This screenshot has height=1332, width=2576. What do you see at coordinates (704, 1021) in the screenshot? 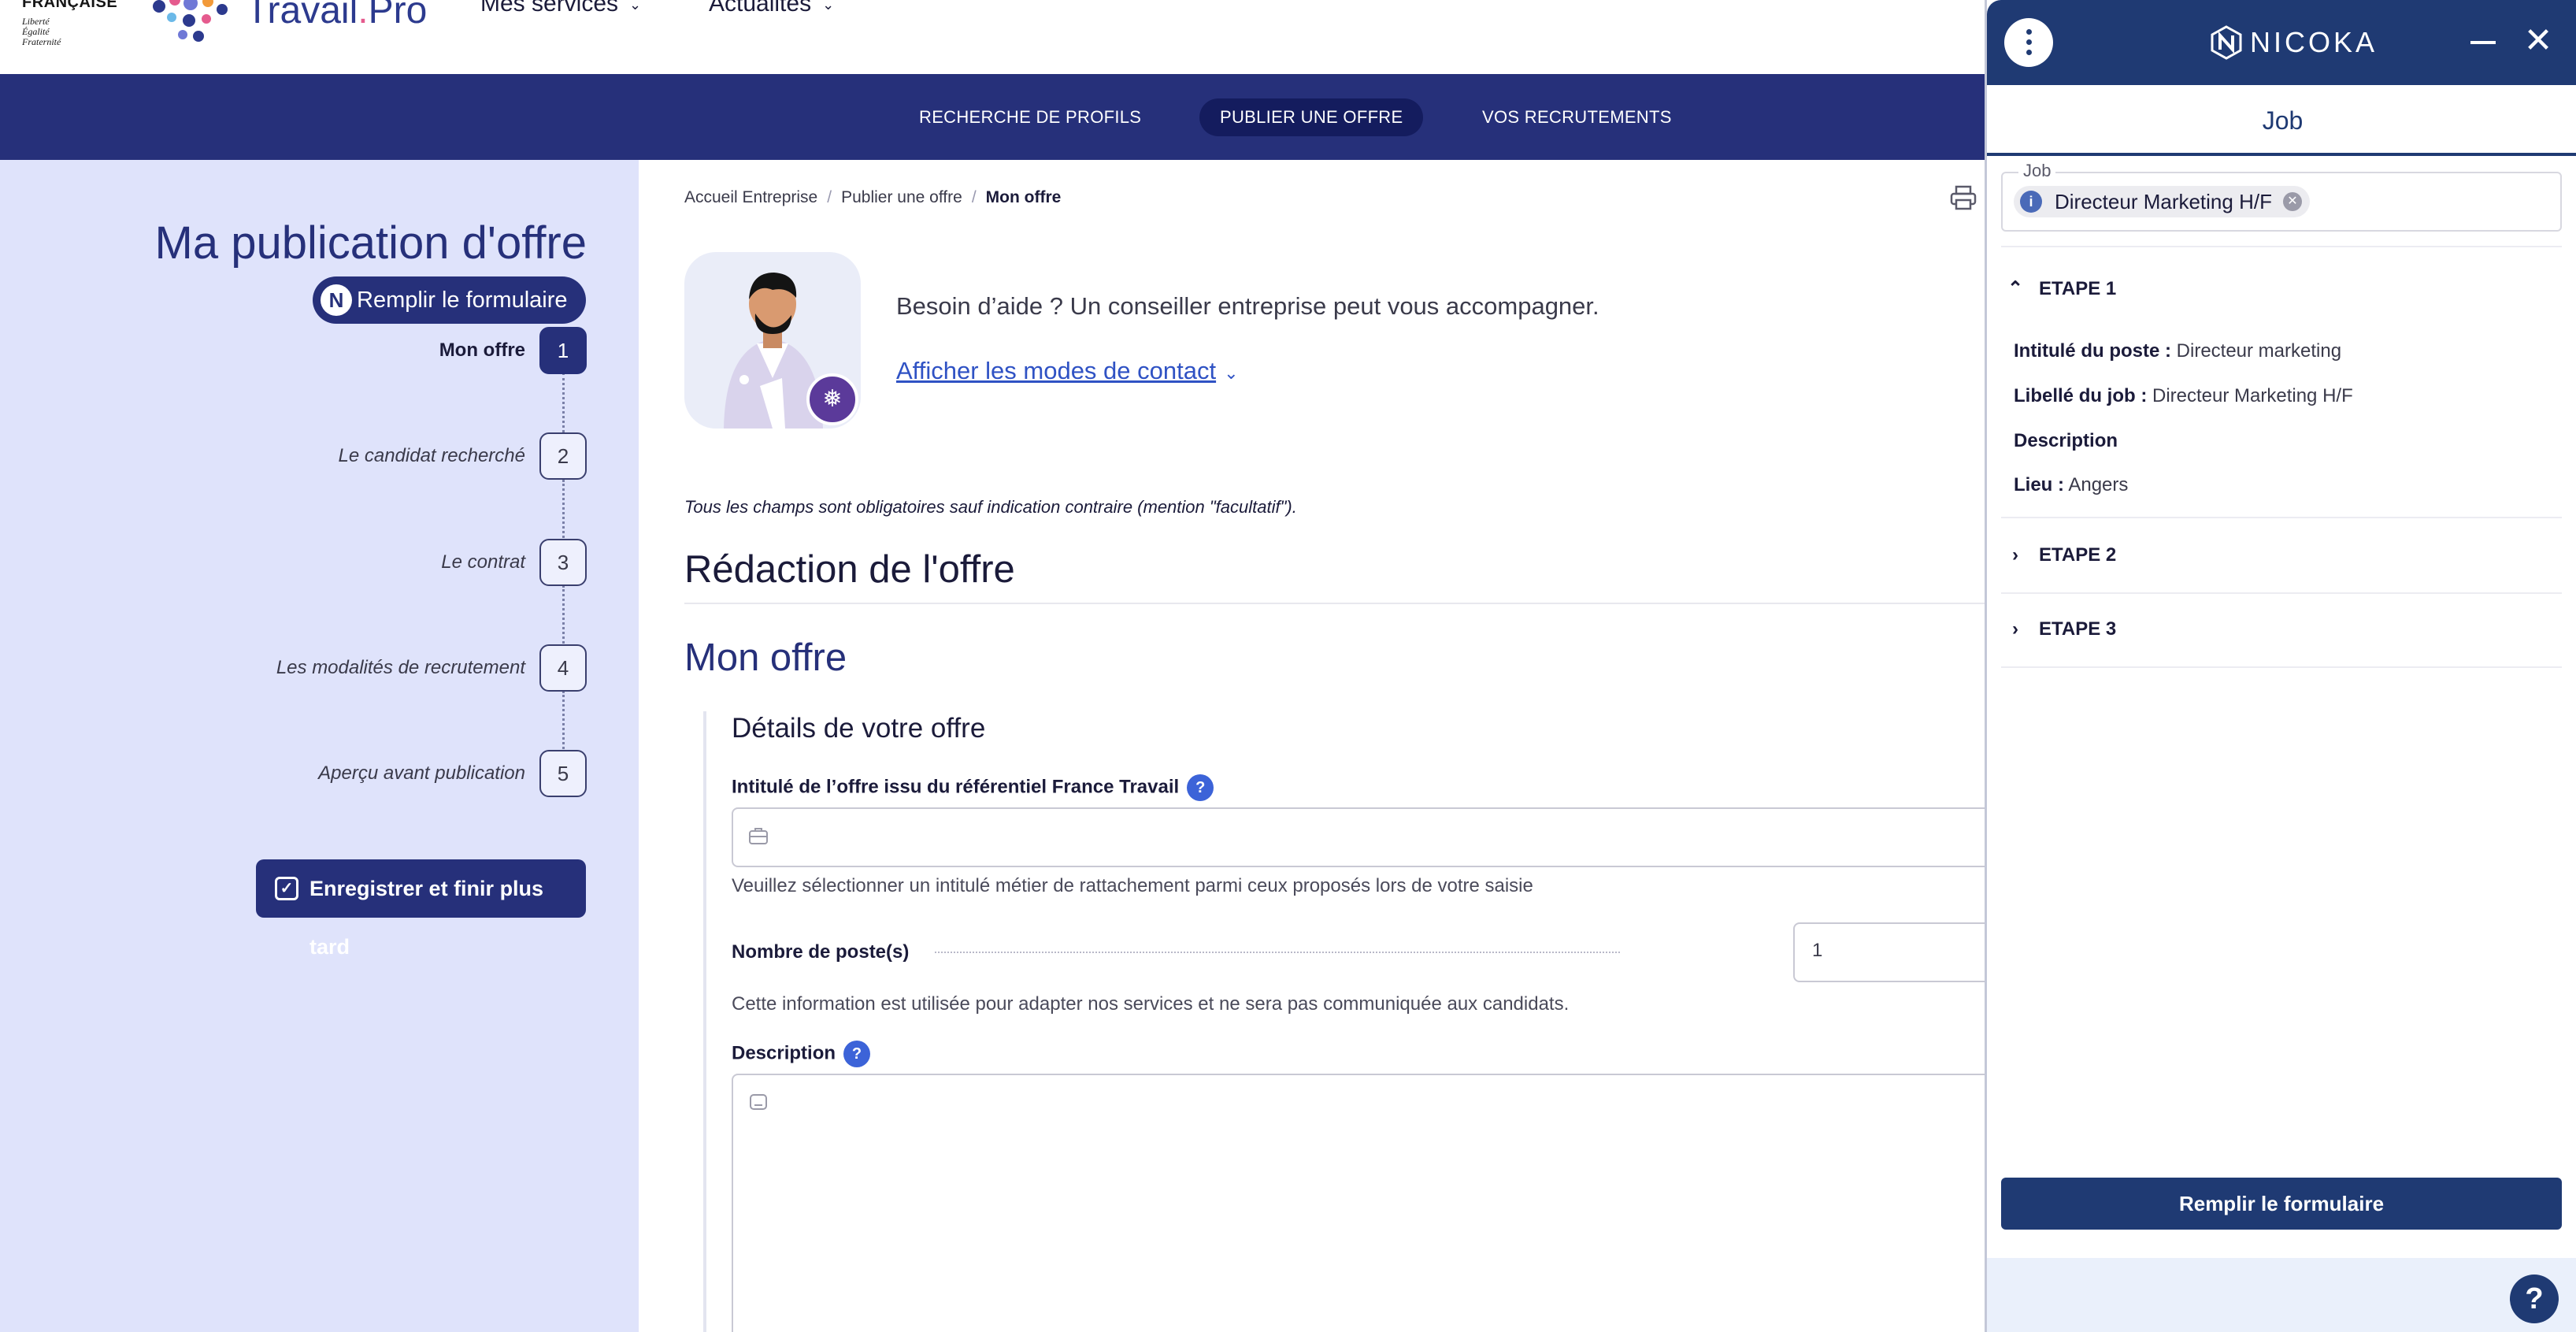
I see `details-left-rule` at bounding box center [704, 1021].